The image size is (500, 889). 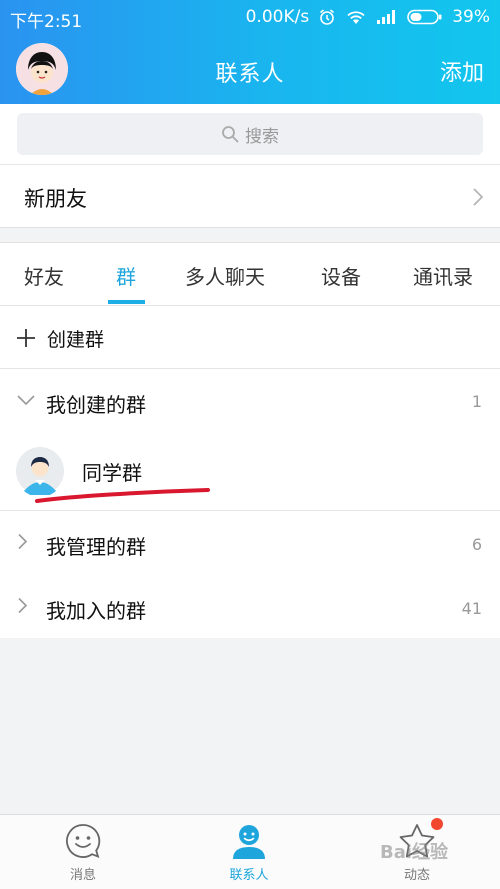 What do you see at coordinates (462, 71) in the screenshot?
I see `add-button: 添加` at bounding box center [462, 71].